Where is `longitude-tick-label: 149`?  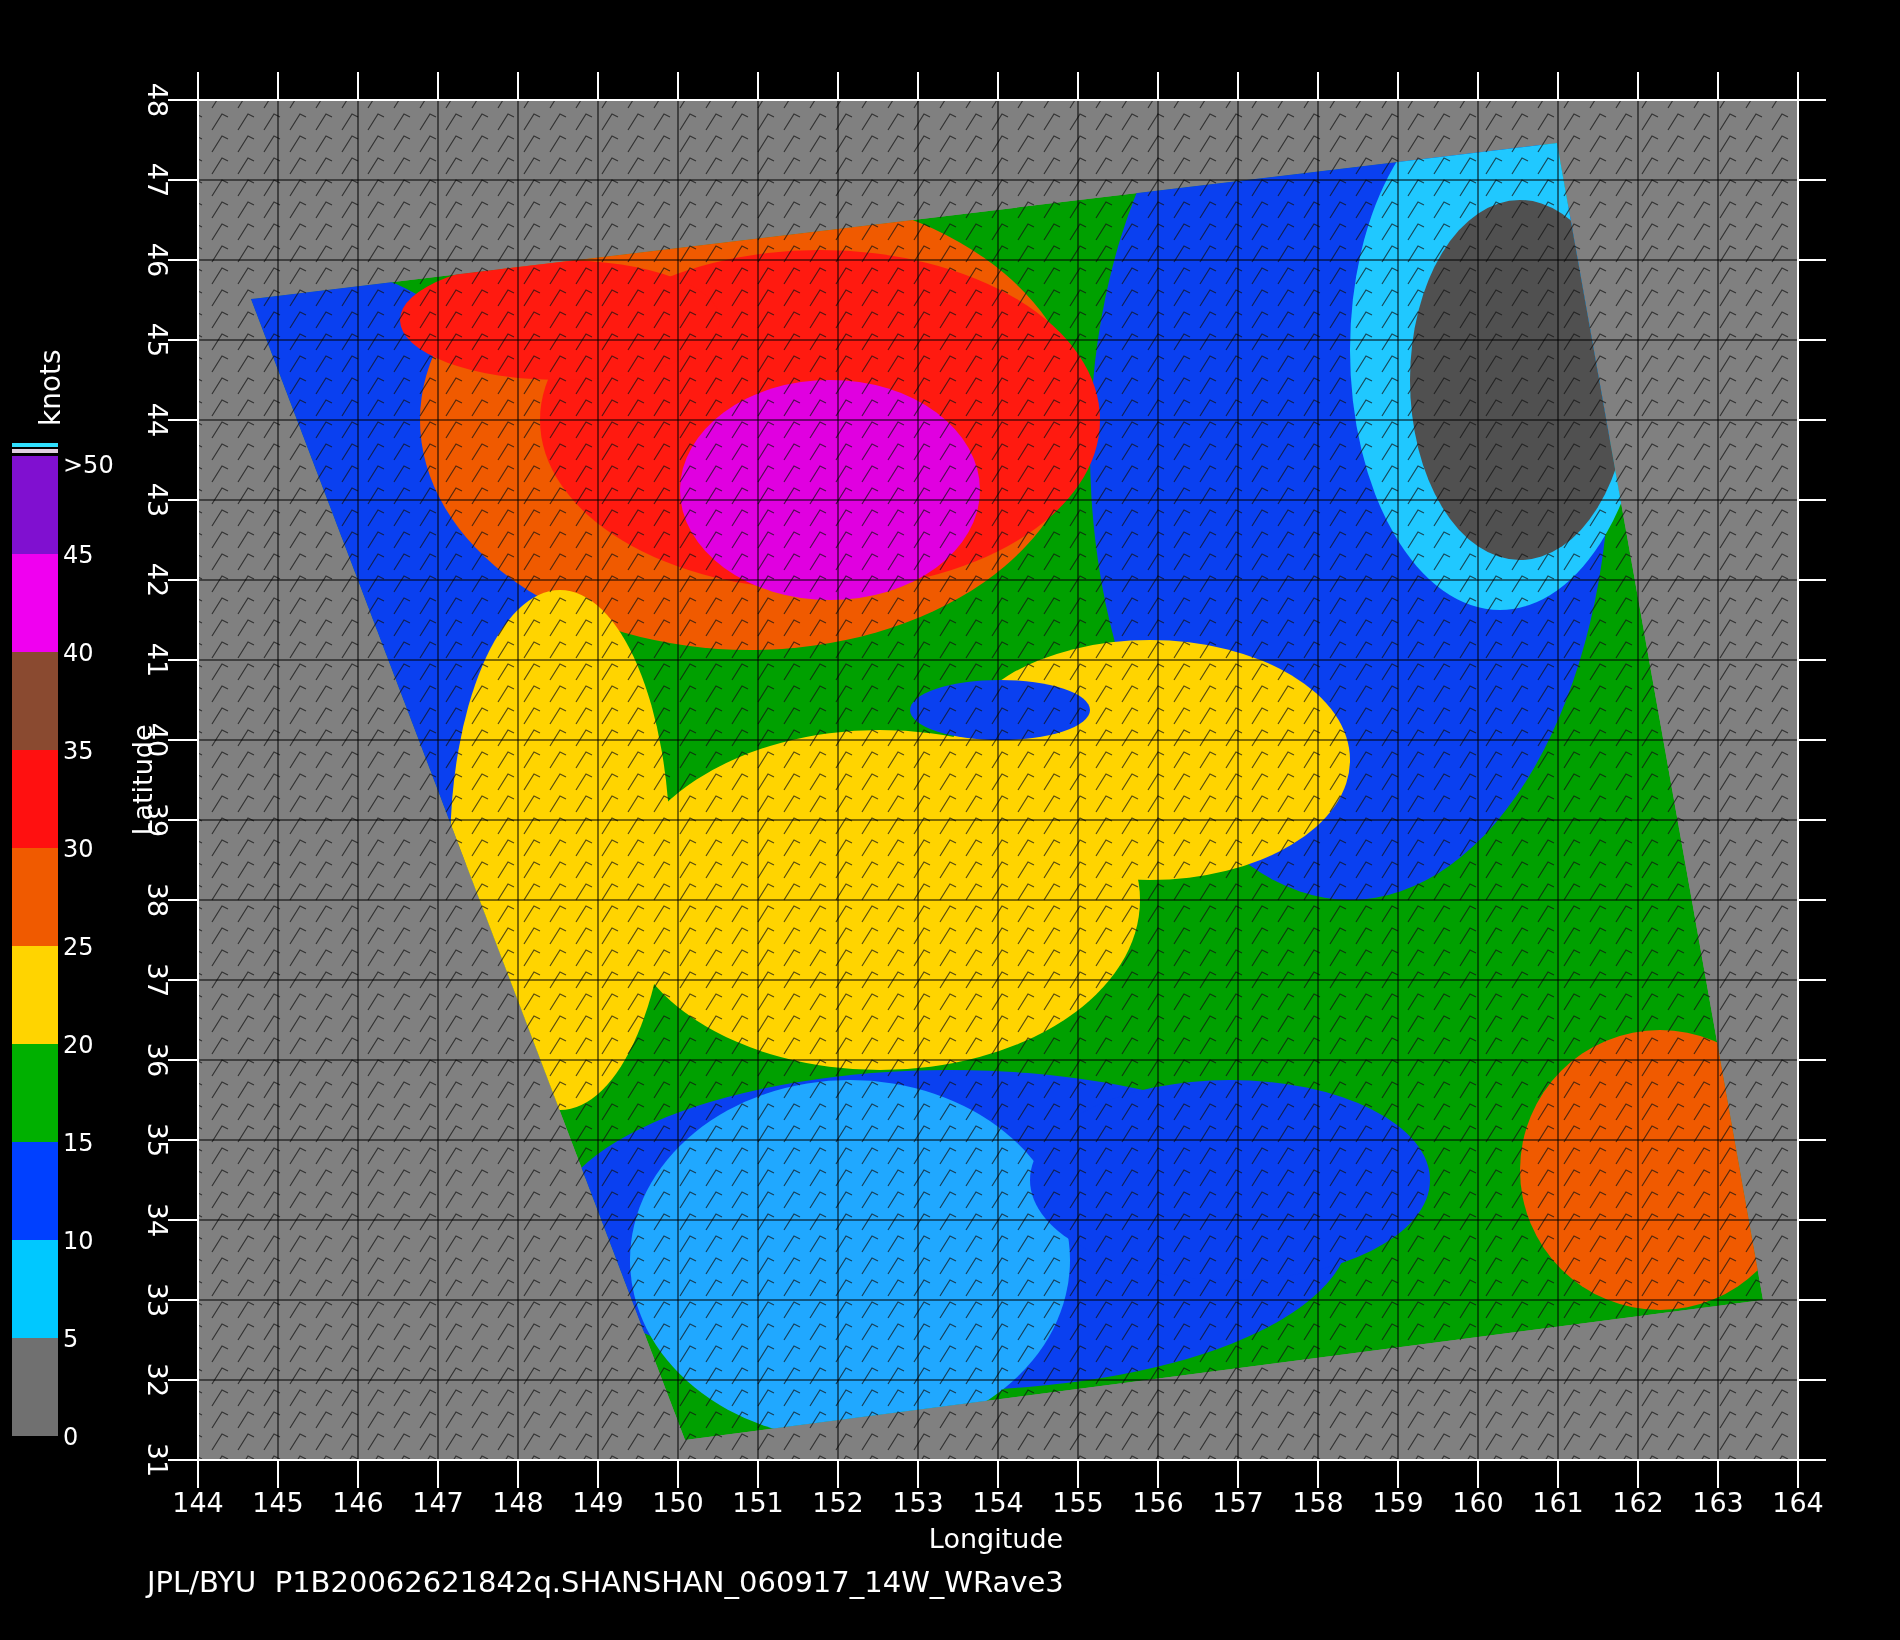
longitude-tick-label: 149 is located at coordinates (598, 1502).